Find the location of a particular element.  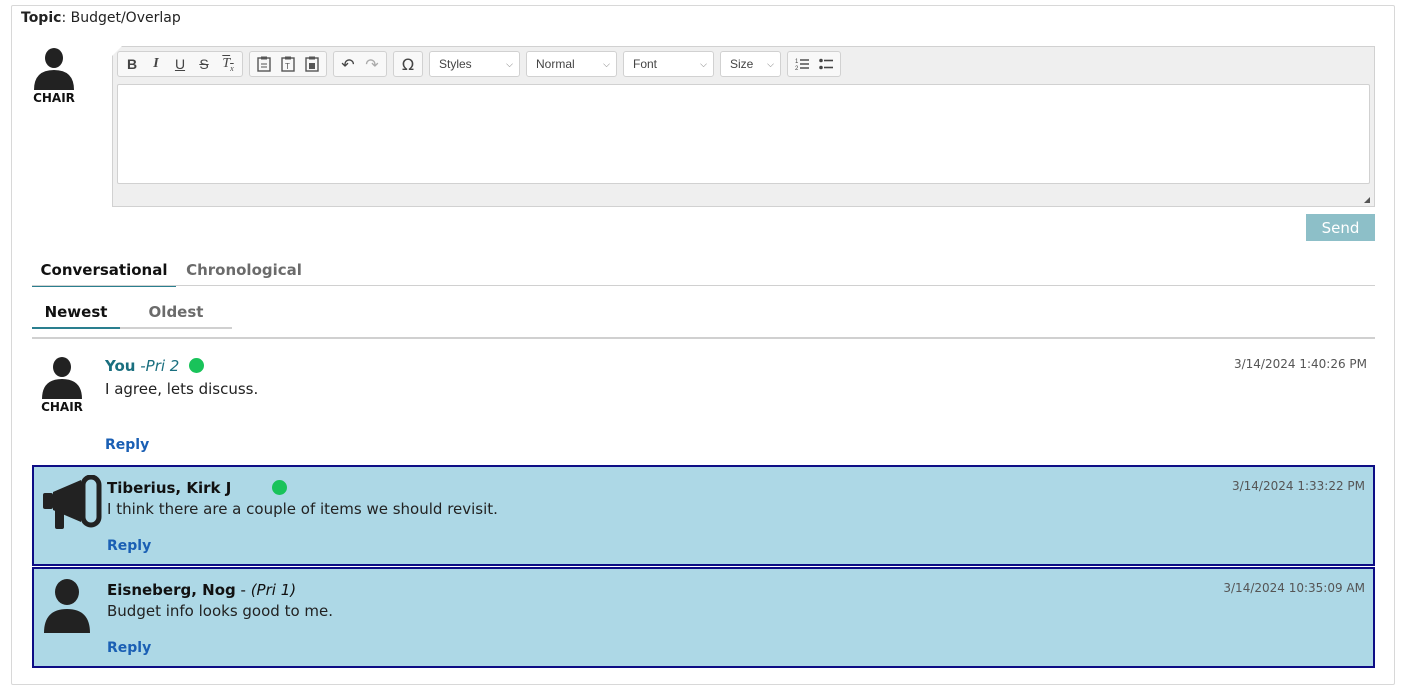

message-avatar: CHAIR is located at coordinates (62, 385).